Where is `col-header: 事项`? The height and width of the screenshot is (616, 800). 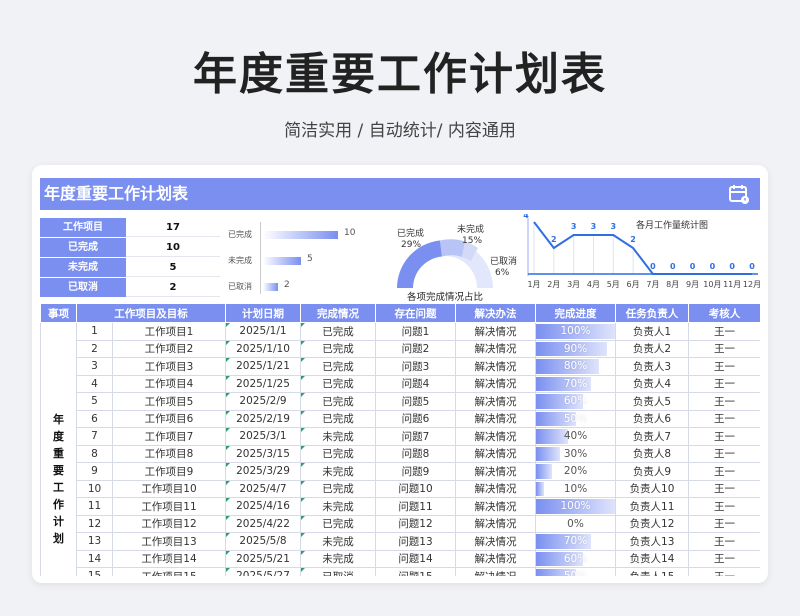 col-header: 事项 is located at coordinates (58, 313).